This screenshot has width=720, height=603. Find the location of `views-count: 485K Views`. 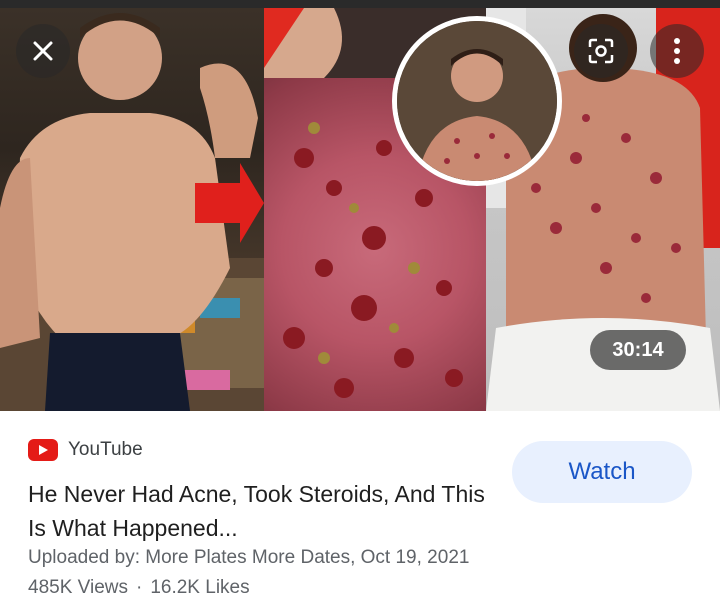

views-count: 485K Views is located at coordinates (78, 587).